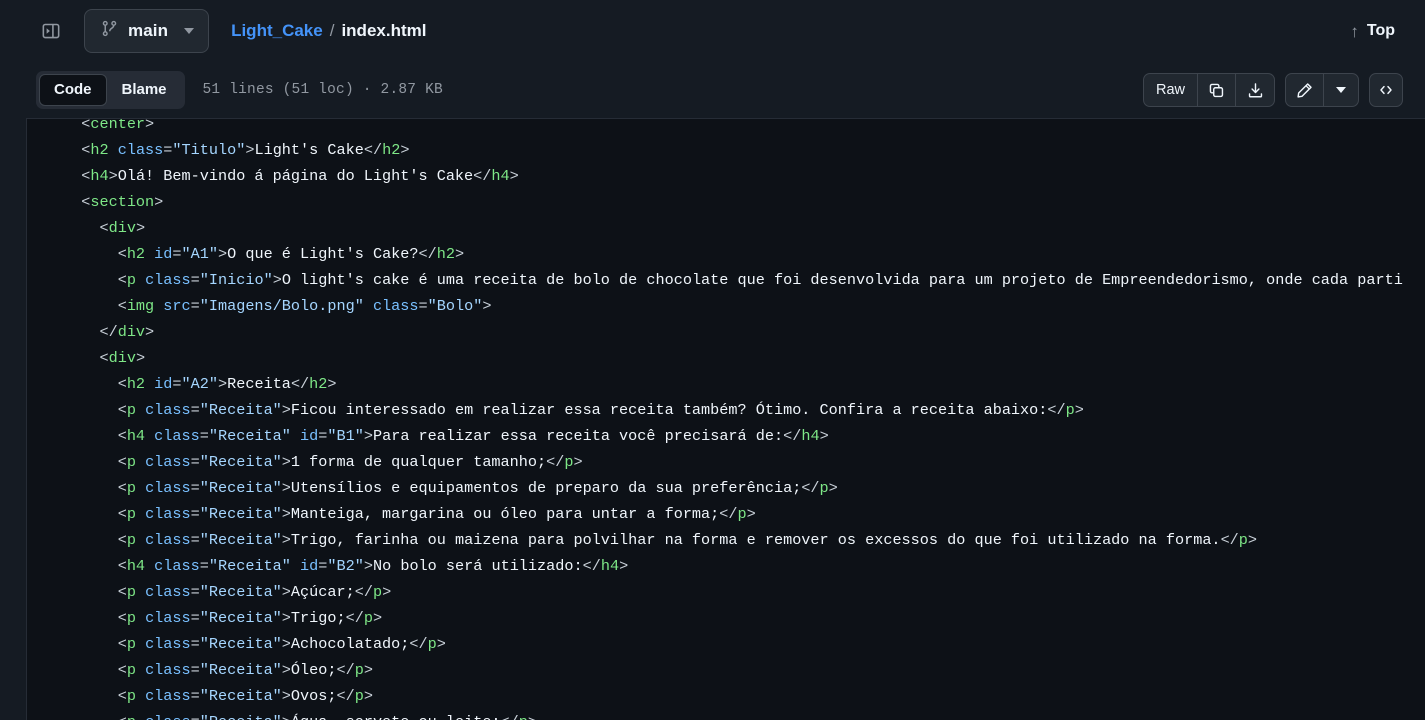 The image size is (1425, 720). I want to click on code-line: <p class="Receita">Açúcar;</p>, so click(726, 592).